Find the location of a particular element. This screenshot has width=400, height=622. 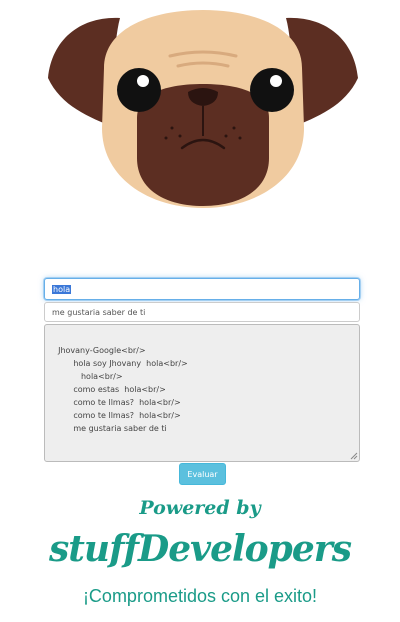

pug-left-eye is located at coordinates (139, 90).